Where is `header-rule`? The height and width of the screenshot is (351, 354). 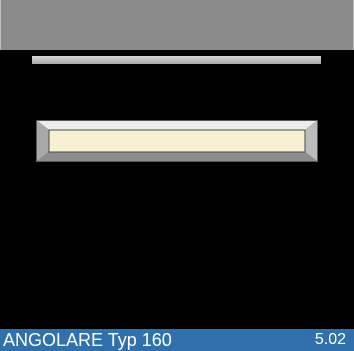
header-rule is located at coordinates (176, 60).